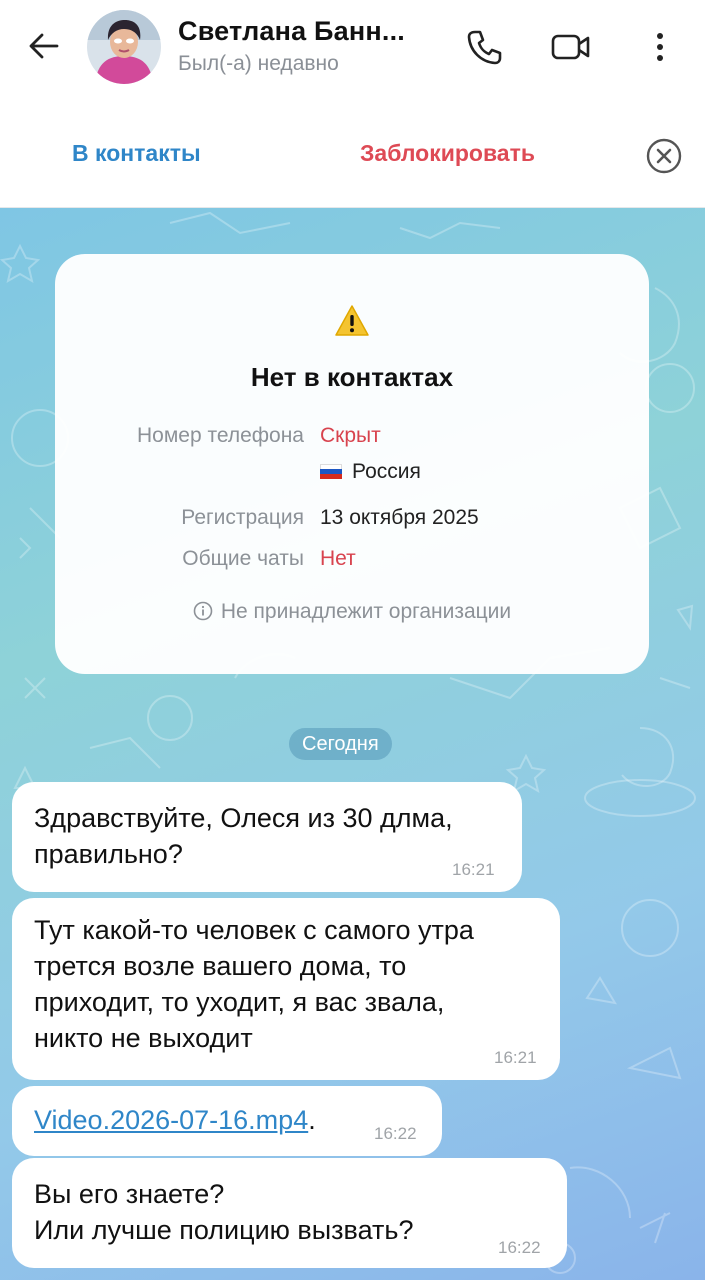  I want to click on call-button, so click(485, 47).